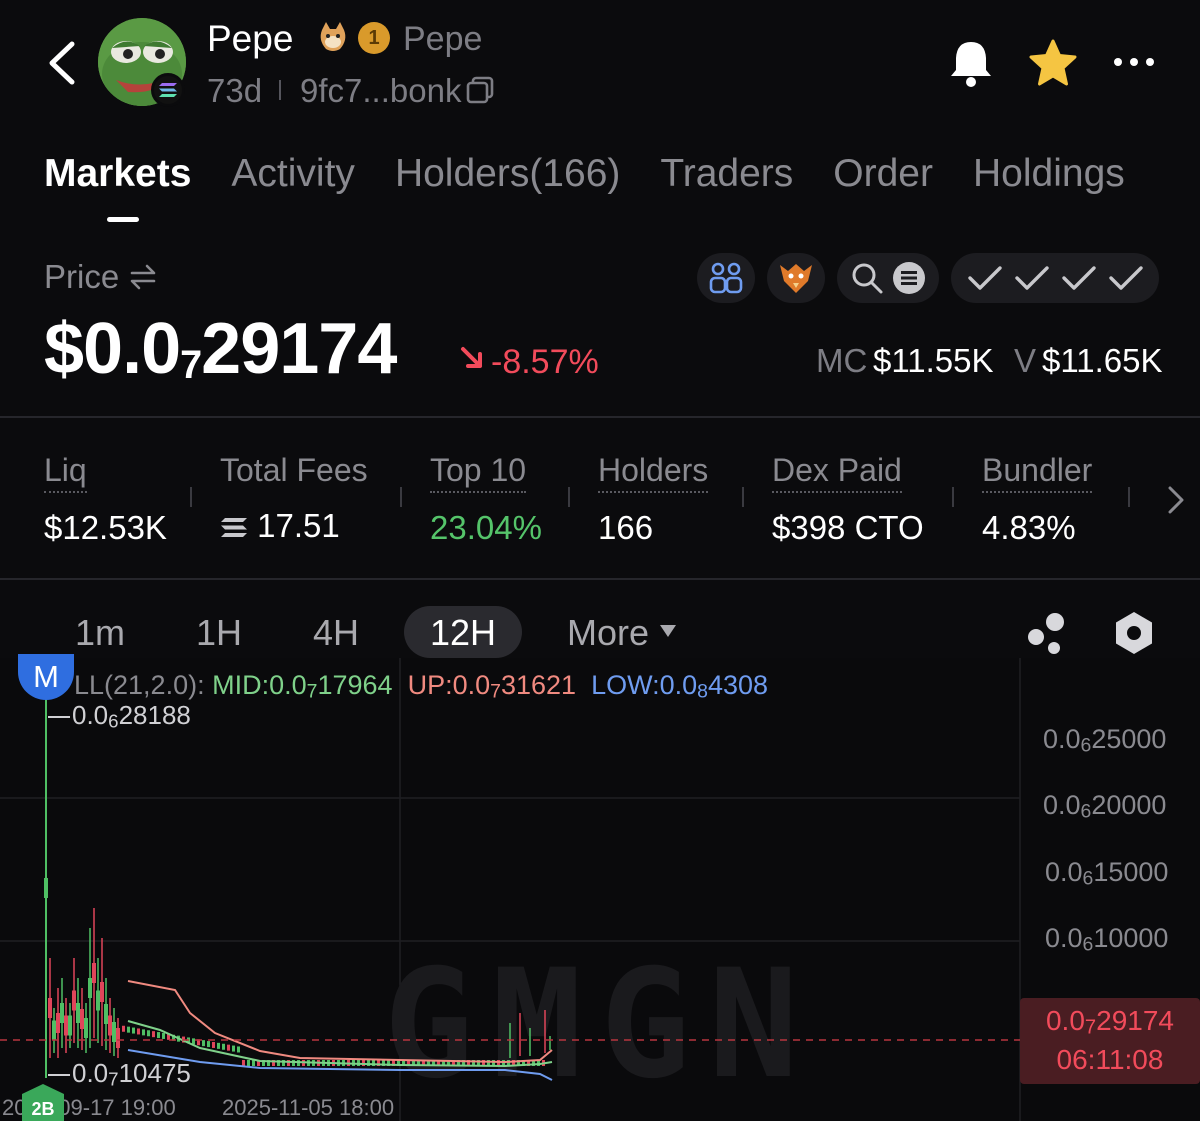  I want to click on tab-activity: Activity, so click(293, 174).